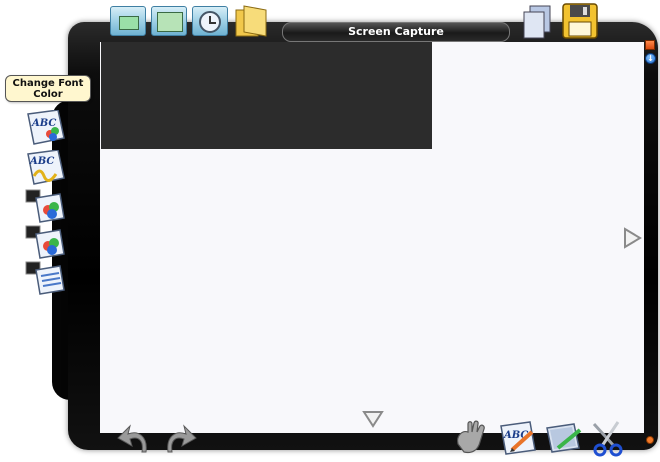  Describe the element at coordinates (48, 88) in the screenshot. I see `tooltip: Change Font Color` at that location.